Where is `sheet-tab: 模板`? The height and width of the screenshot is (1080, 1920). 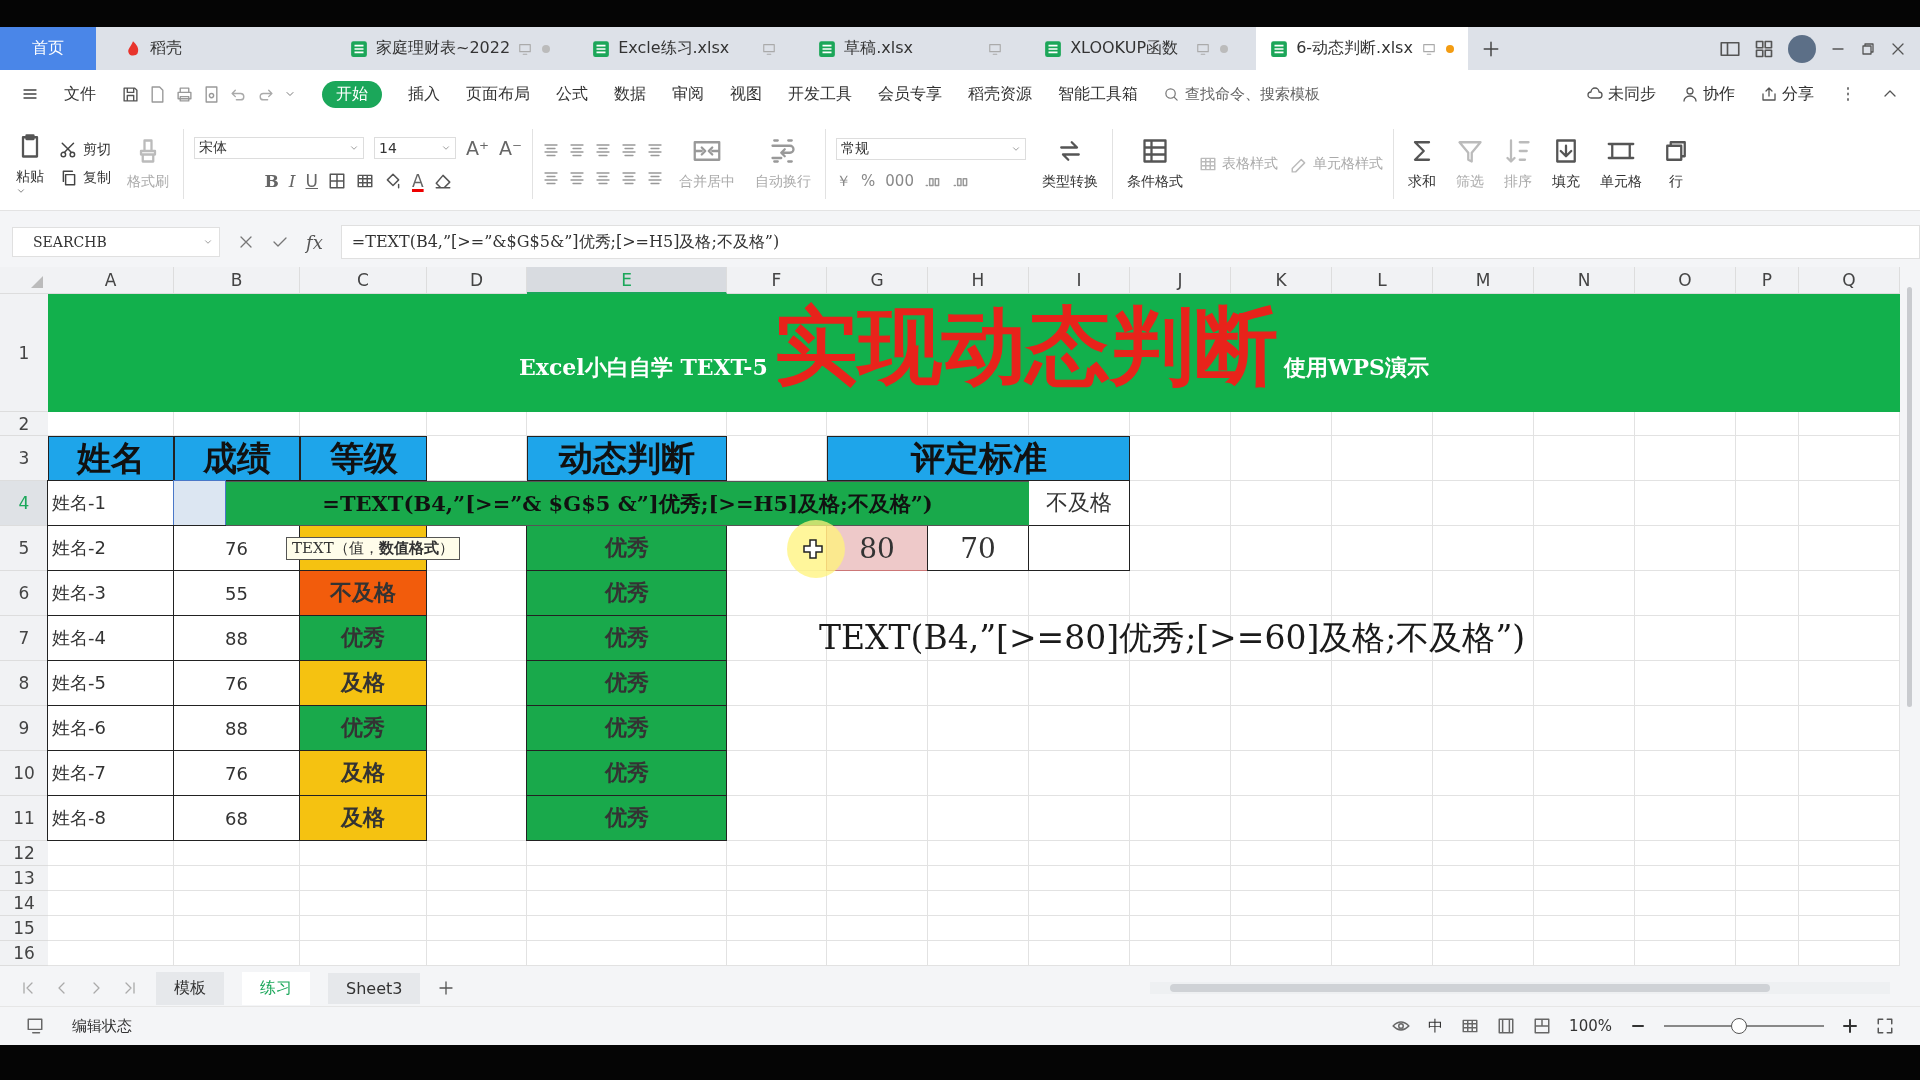
sheet-tab: 模板 is located at coordinates (190, 988).